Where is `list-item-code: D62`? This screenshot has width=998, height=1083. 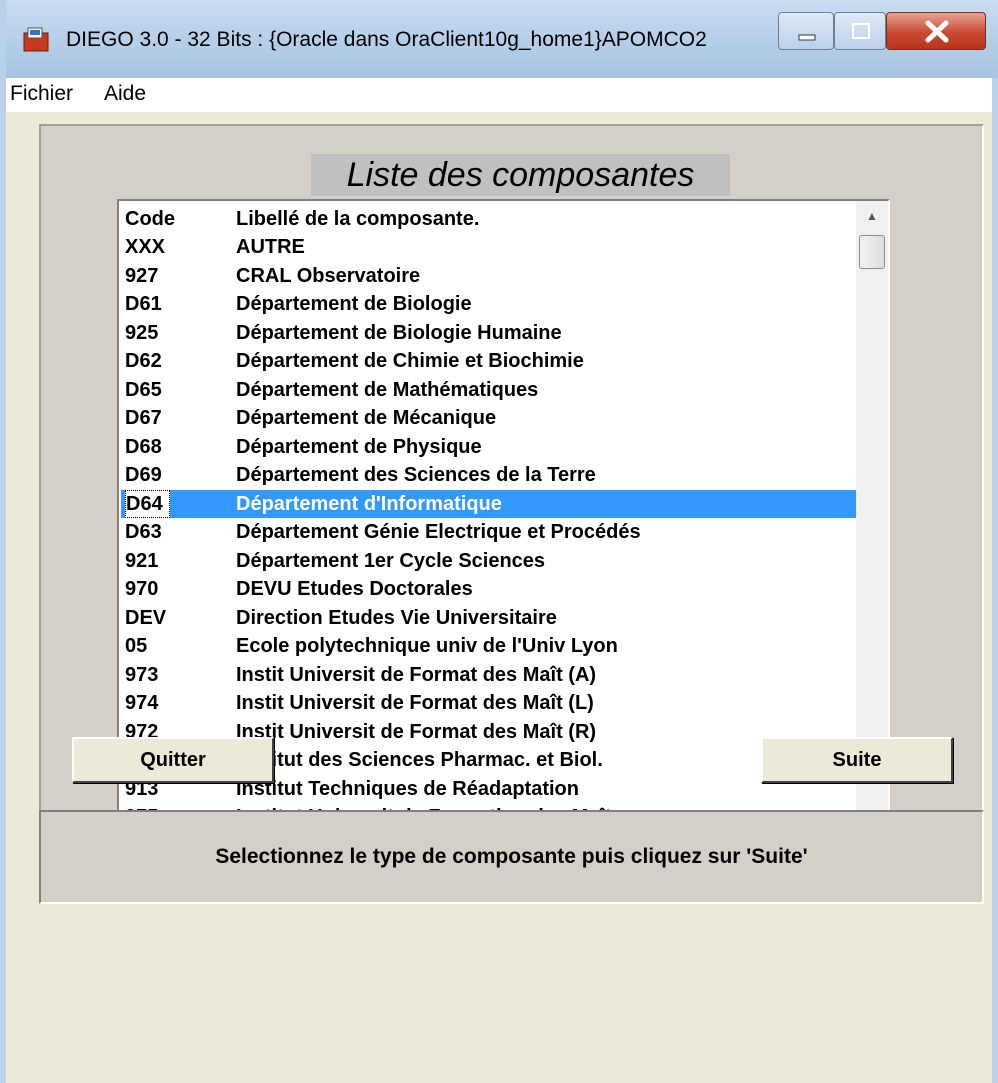 list-item-code: D62 is located at coordinates (143, 361).